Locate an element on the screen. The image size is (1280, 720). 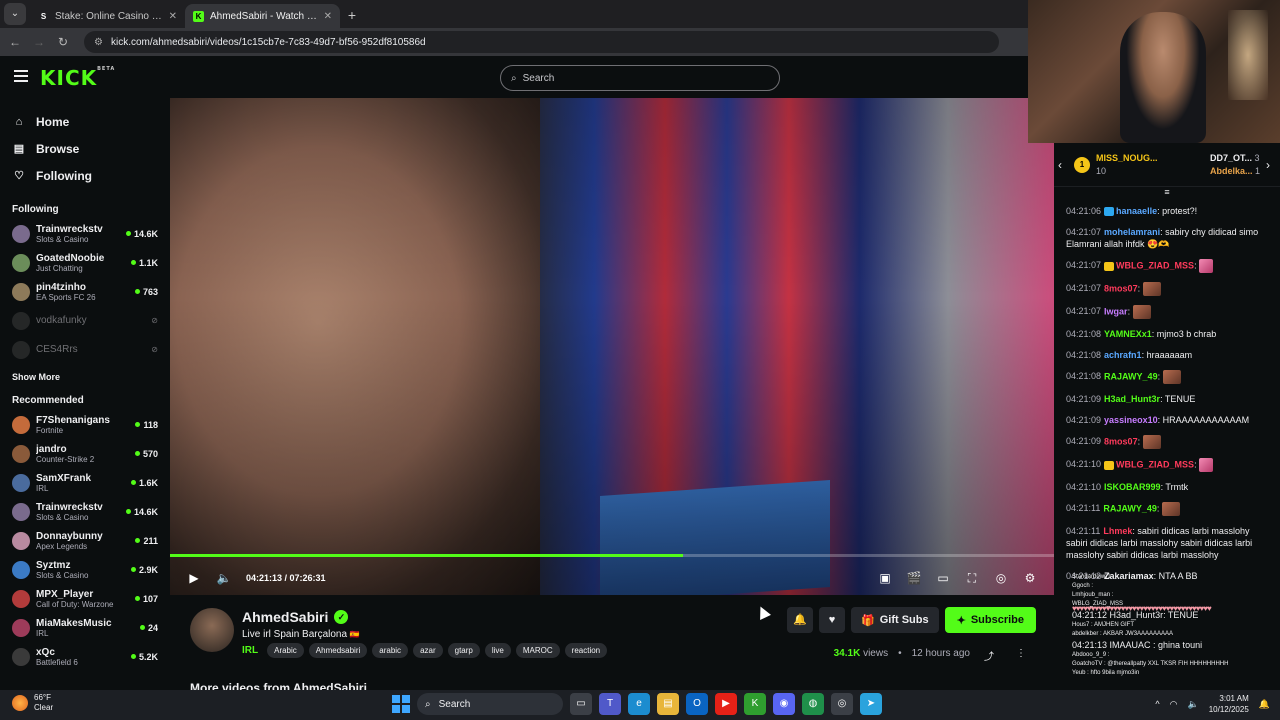
channel-category: Fortnite is located at coordinates (50, 430).